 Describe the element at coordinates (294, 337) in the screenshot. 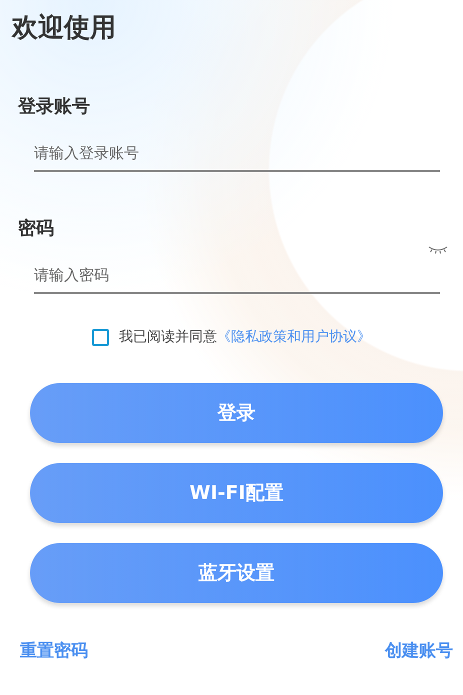

I see `privacy-policy-link: 《隐私政策和用户协议》` at that location.